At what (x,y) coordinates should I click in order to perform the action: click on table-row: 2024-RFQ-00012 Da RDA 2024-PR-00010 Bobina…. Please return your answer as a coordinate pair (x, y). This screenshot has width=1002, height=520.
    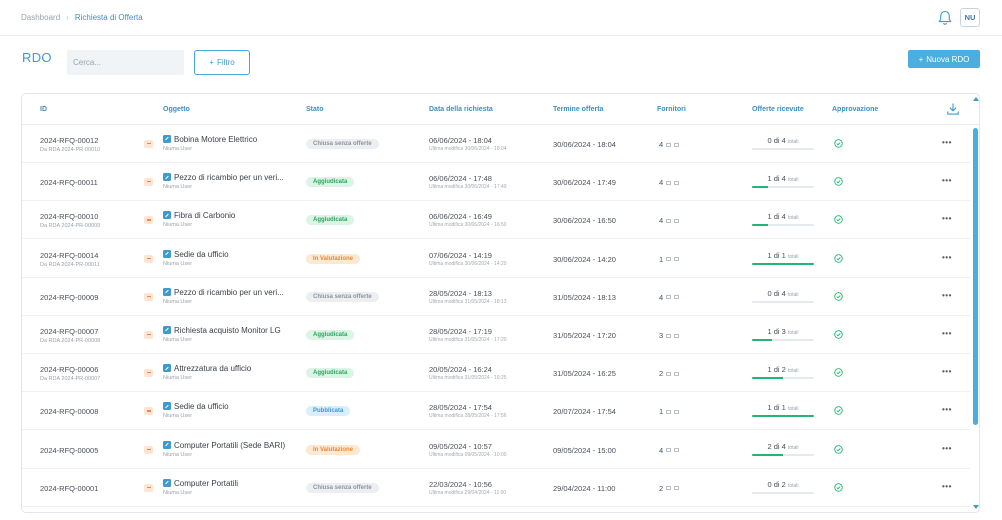
    Looking at the image, I should click on (496, 144).